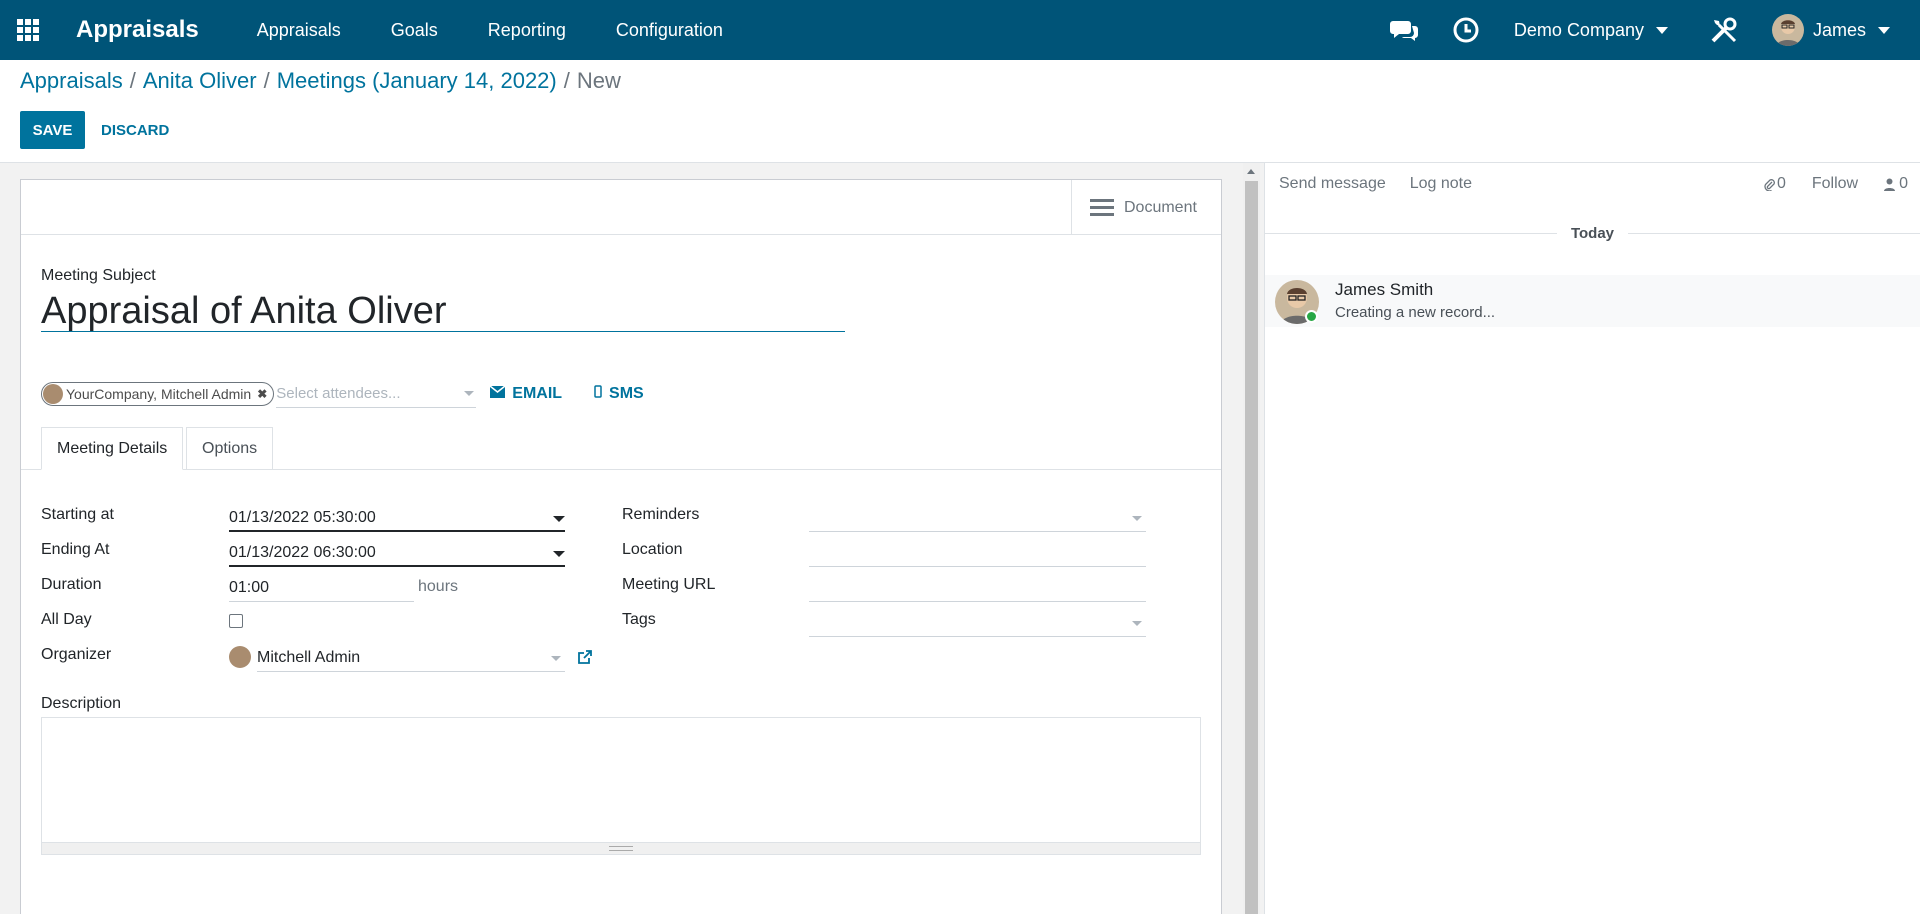 The width and height of the screenshot is (1920, 914). I want to click on form-scrollbar, so click(1251, 538).